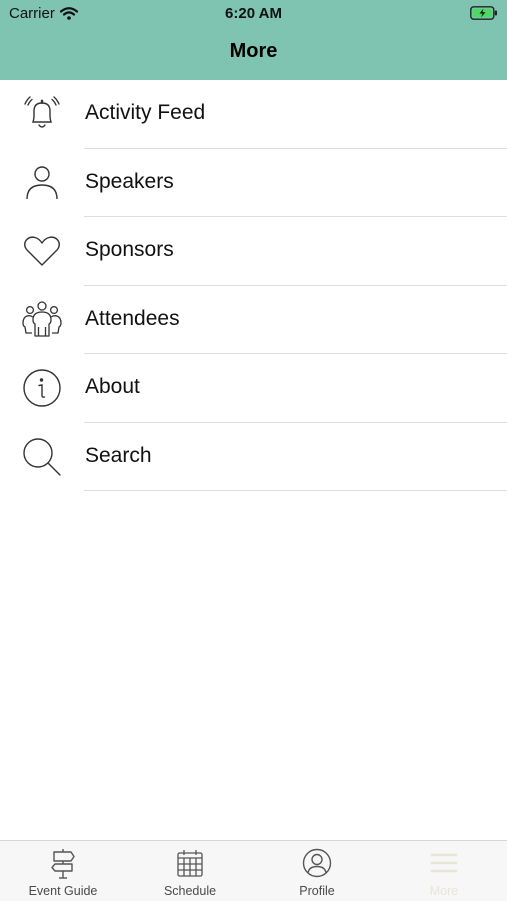 Image resolution: width=507 pixels, height=901 pixels. What do you see at coordinates (253, 320) in the screenshot?
I see `menu-item-attendees: Attendees` at bounding box center [253, 320].